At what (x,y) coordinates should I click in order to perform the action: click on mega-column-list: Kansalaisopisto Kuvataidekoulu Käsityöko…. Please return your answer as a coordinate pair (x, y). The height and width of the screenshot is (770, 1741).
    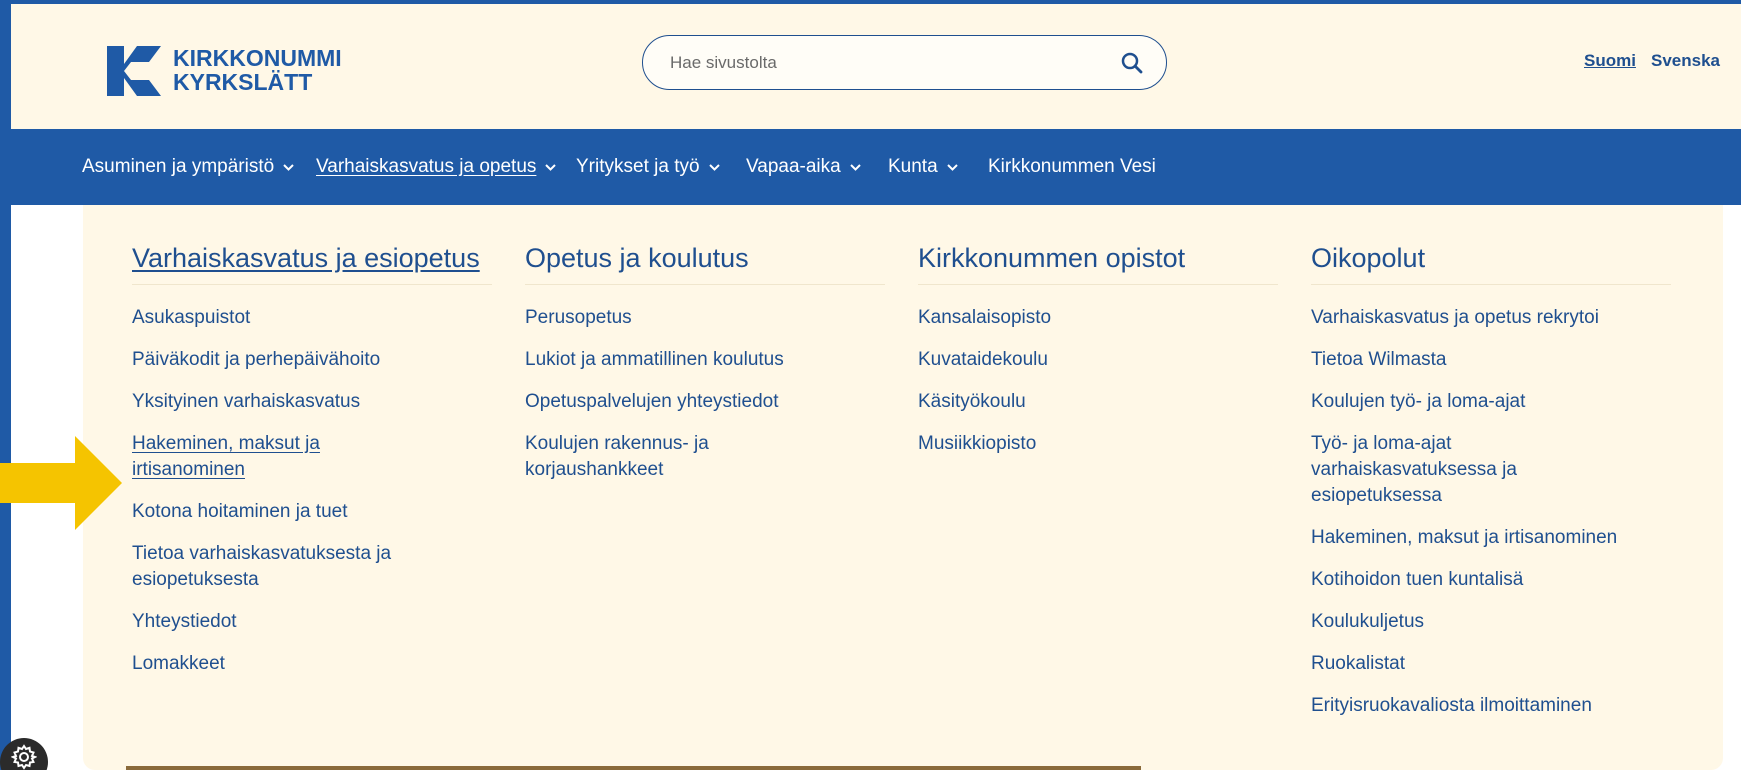
    Looking at the image, I should click on (1098, 381).